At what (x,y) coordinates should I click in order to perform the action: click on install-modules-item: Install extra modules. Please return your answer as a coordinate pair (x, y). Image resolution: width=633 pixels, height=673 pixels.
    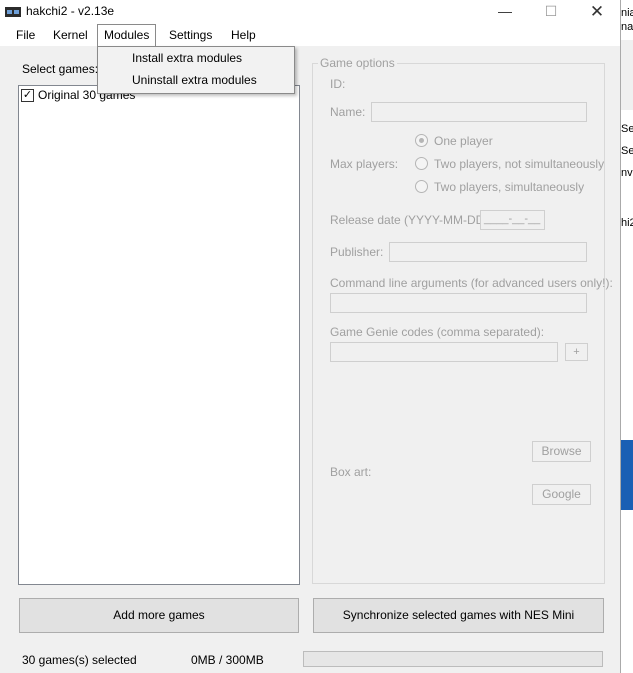
    Looking at the image, I should click on (187, 58).